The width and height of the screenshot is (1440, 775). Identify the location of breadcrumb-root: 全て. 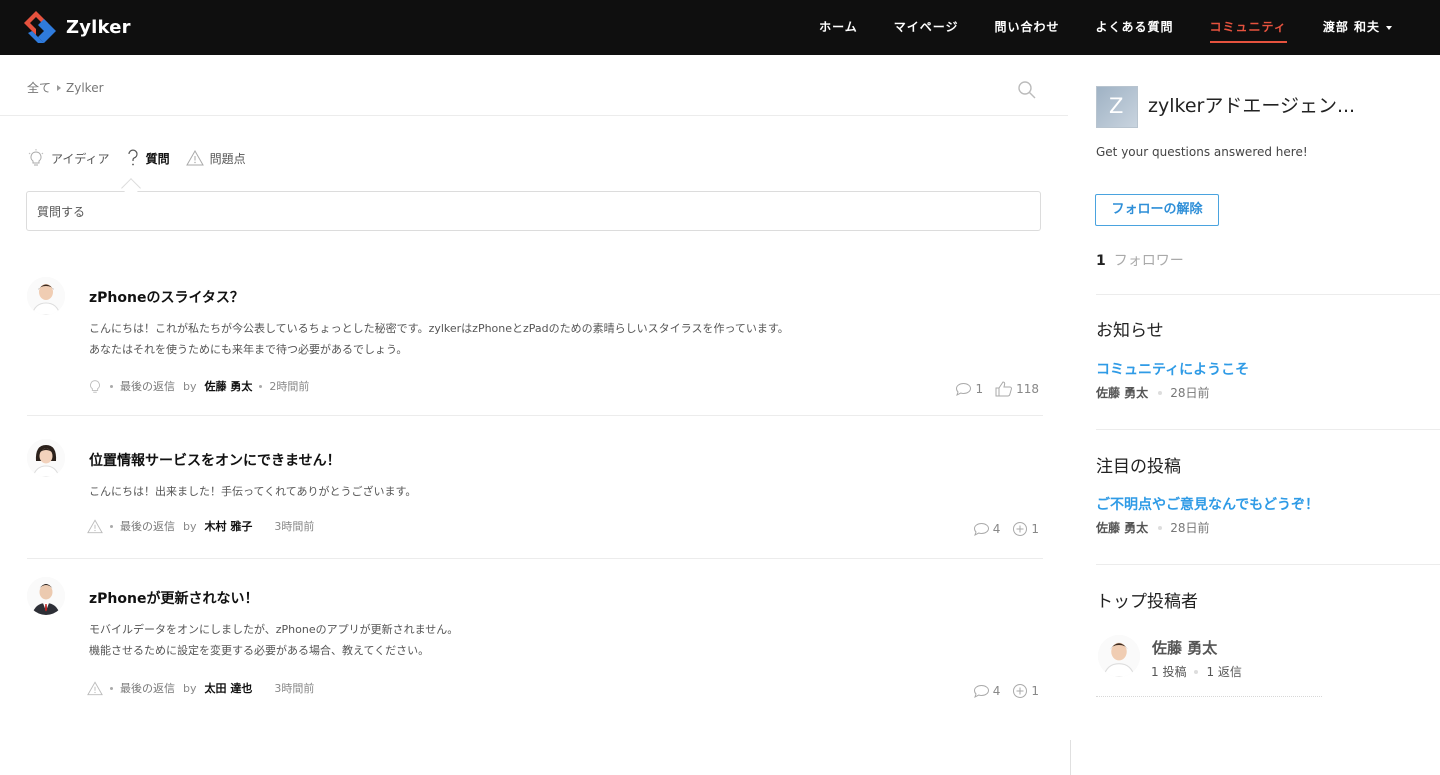
(39, 87).